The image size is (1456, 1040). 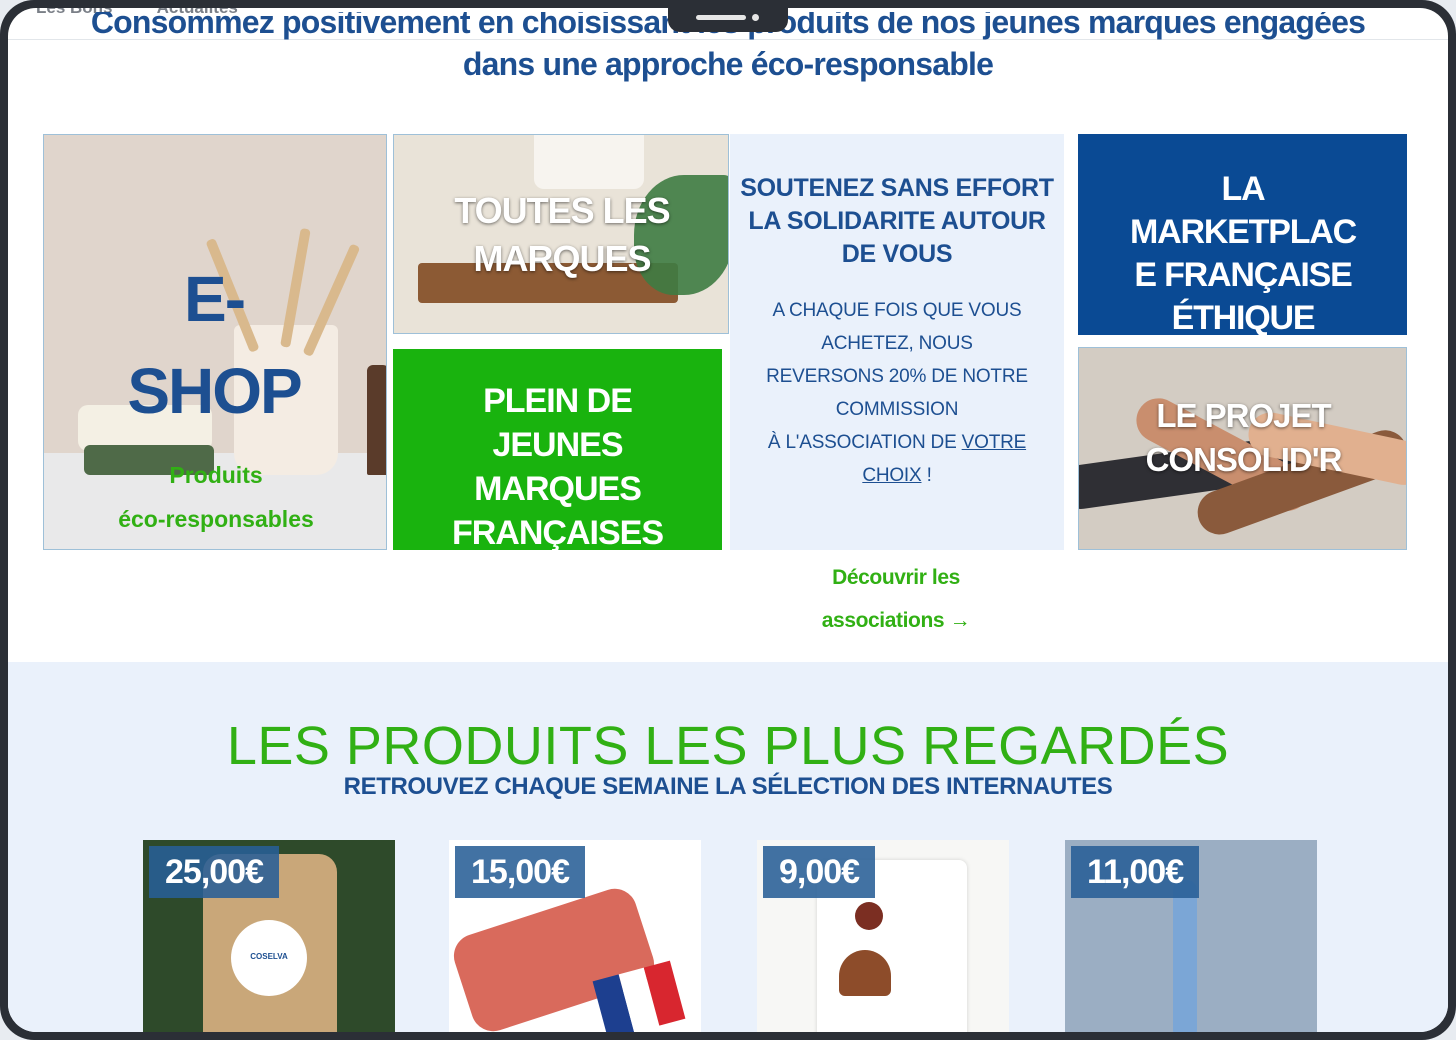 I want to click on towel-image, so click(x=589, y=162).